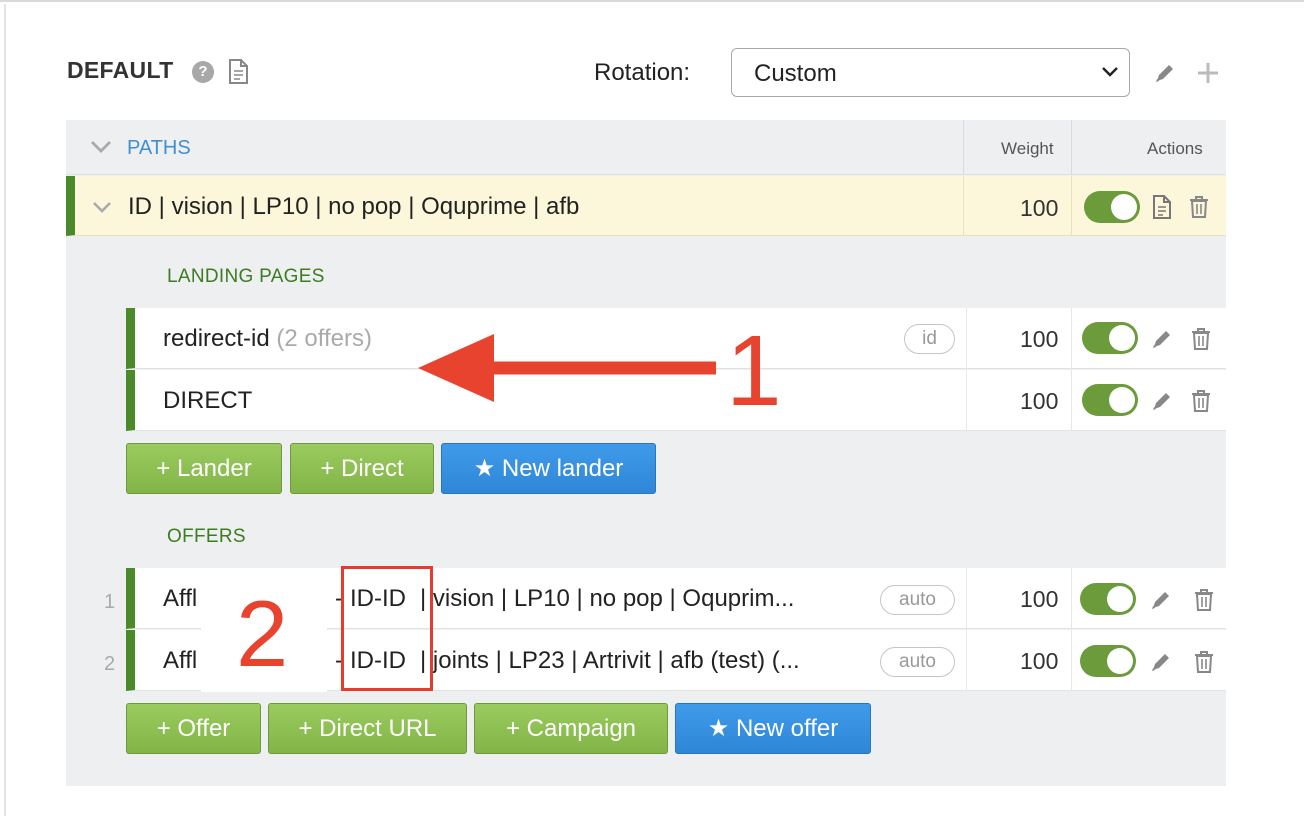 Image resolution: width=1304 pixels, height=816 pixels. I want to click on frame-left-border, so click(5, 410).